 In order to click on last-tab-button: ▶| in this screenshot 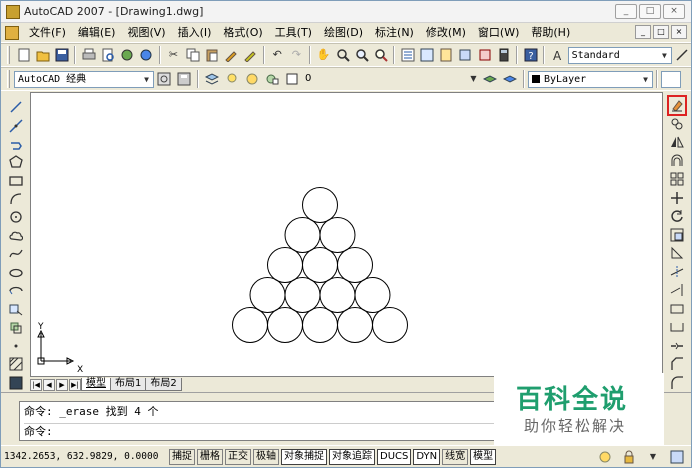, I will do `click(75, 384)`.